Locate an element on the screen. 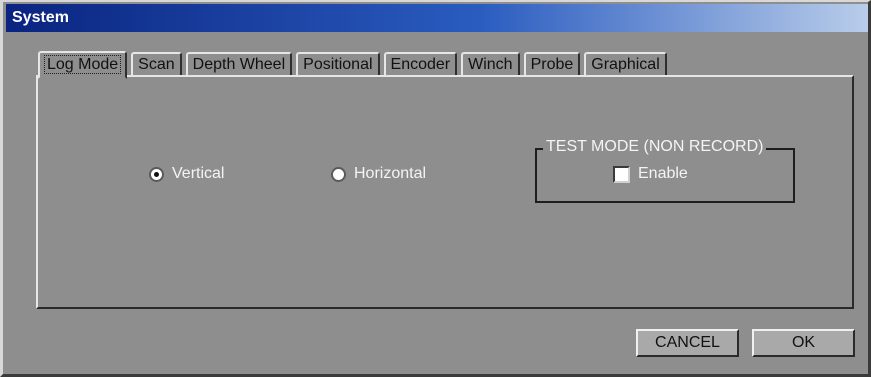 The image size is (871, 377). tab-log-mode: Log Mode is located at coordinates (83, 65).